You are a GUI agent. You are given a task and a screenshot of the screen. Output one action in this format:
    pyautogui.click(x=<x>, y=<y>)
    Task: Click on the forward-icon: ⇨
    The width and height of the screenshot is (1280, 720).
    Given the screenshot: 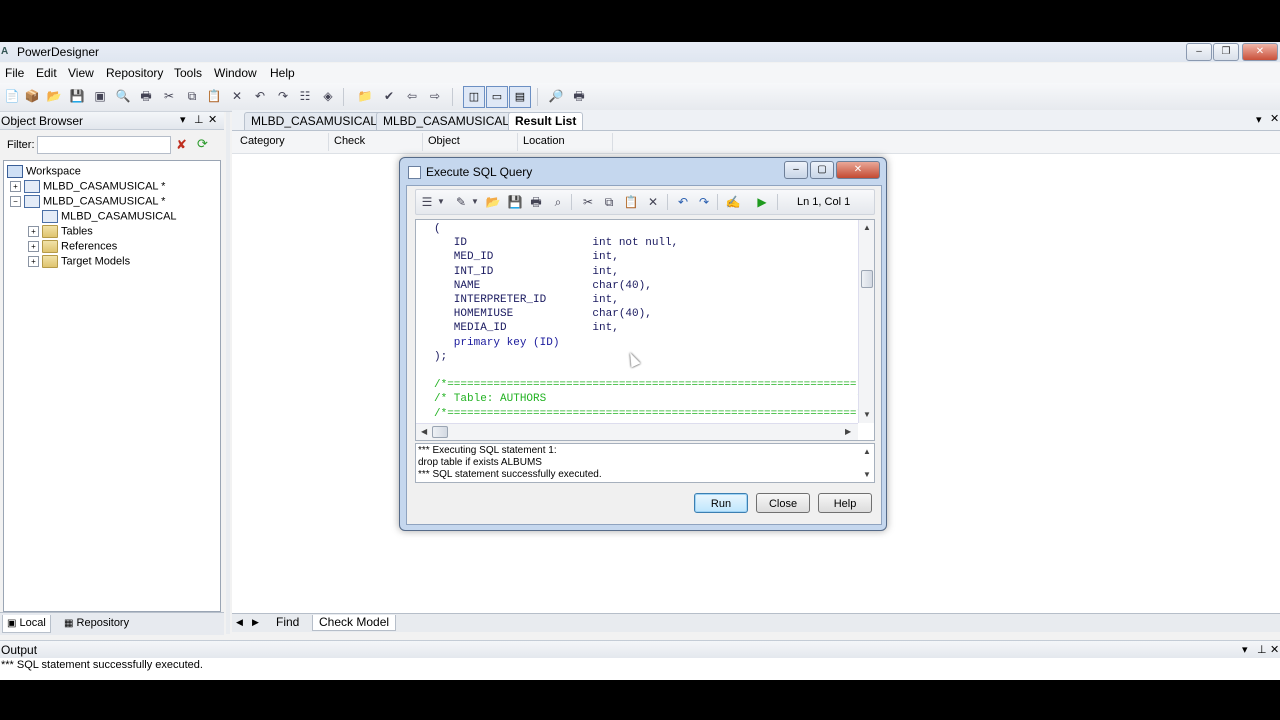 What is the action you would take?
    pyautogui.click(x=435, y=96)
    